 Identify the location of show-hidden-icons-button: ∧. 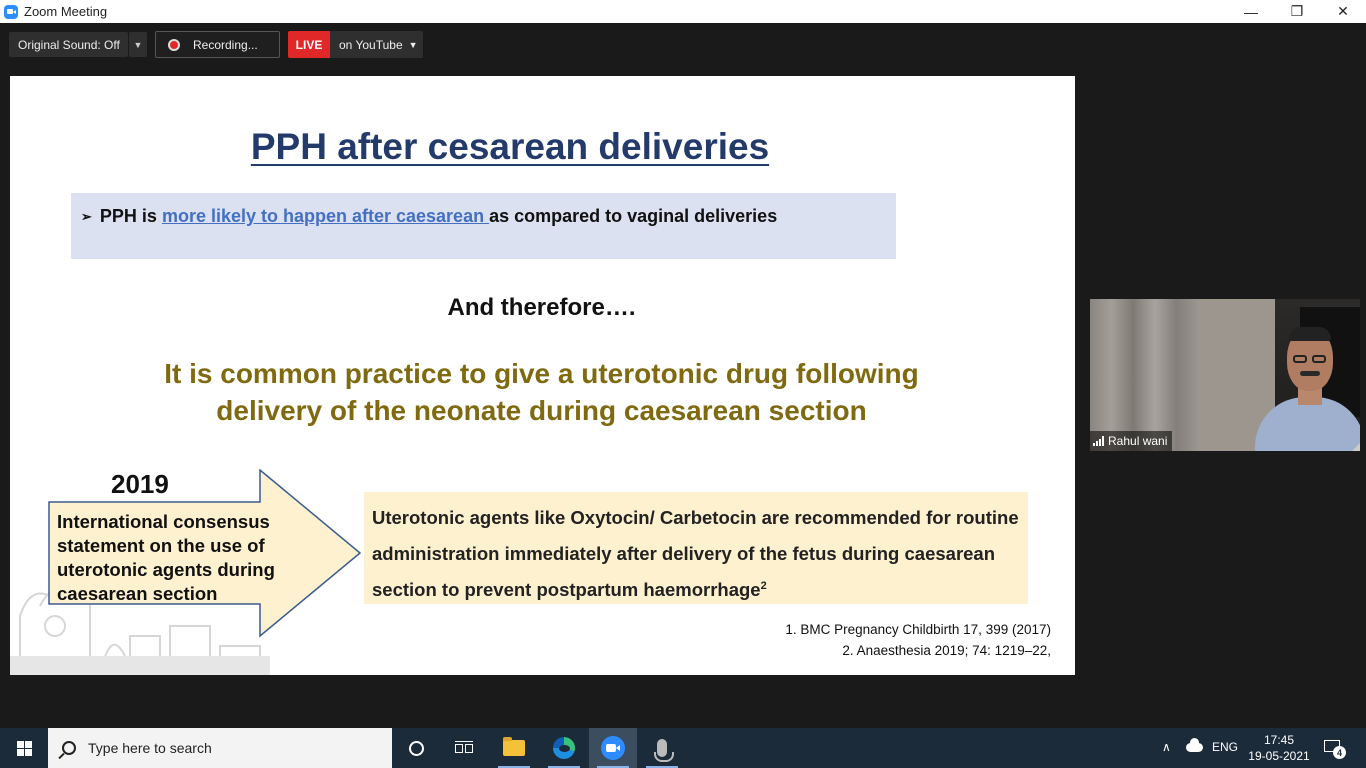
(1166, 747).